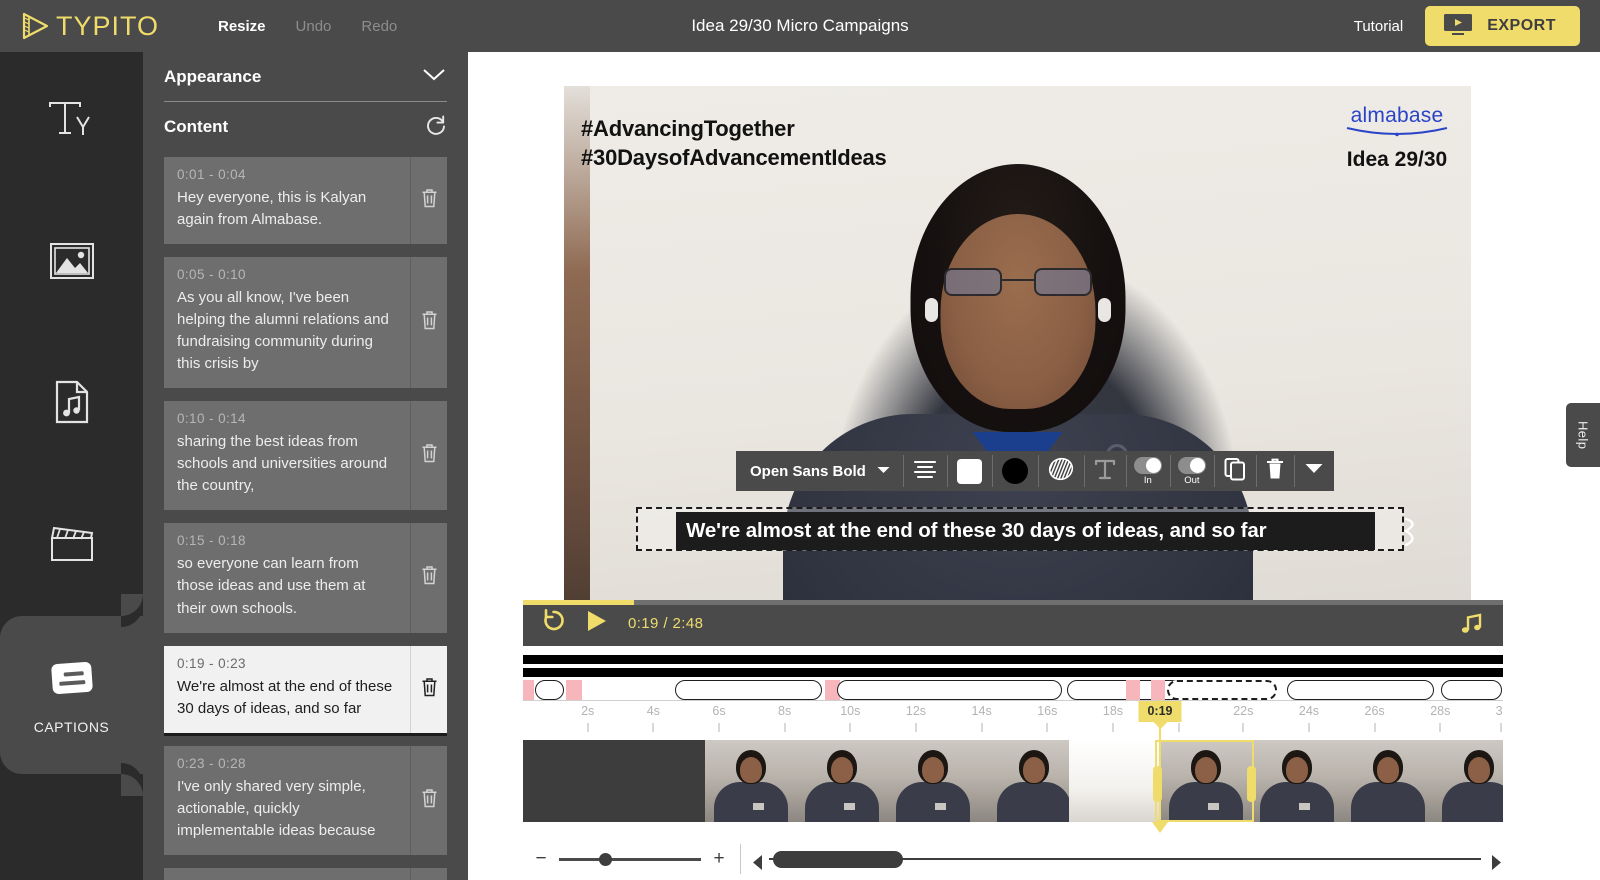 This screenshot has height=880, width=1600. Describe the element at coordinates (541, 859) in the screenshot. I see `zoom-out-button: −` at that location.